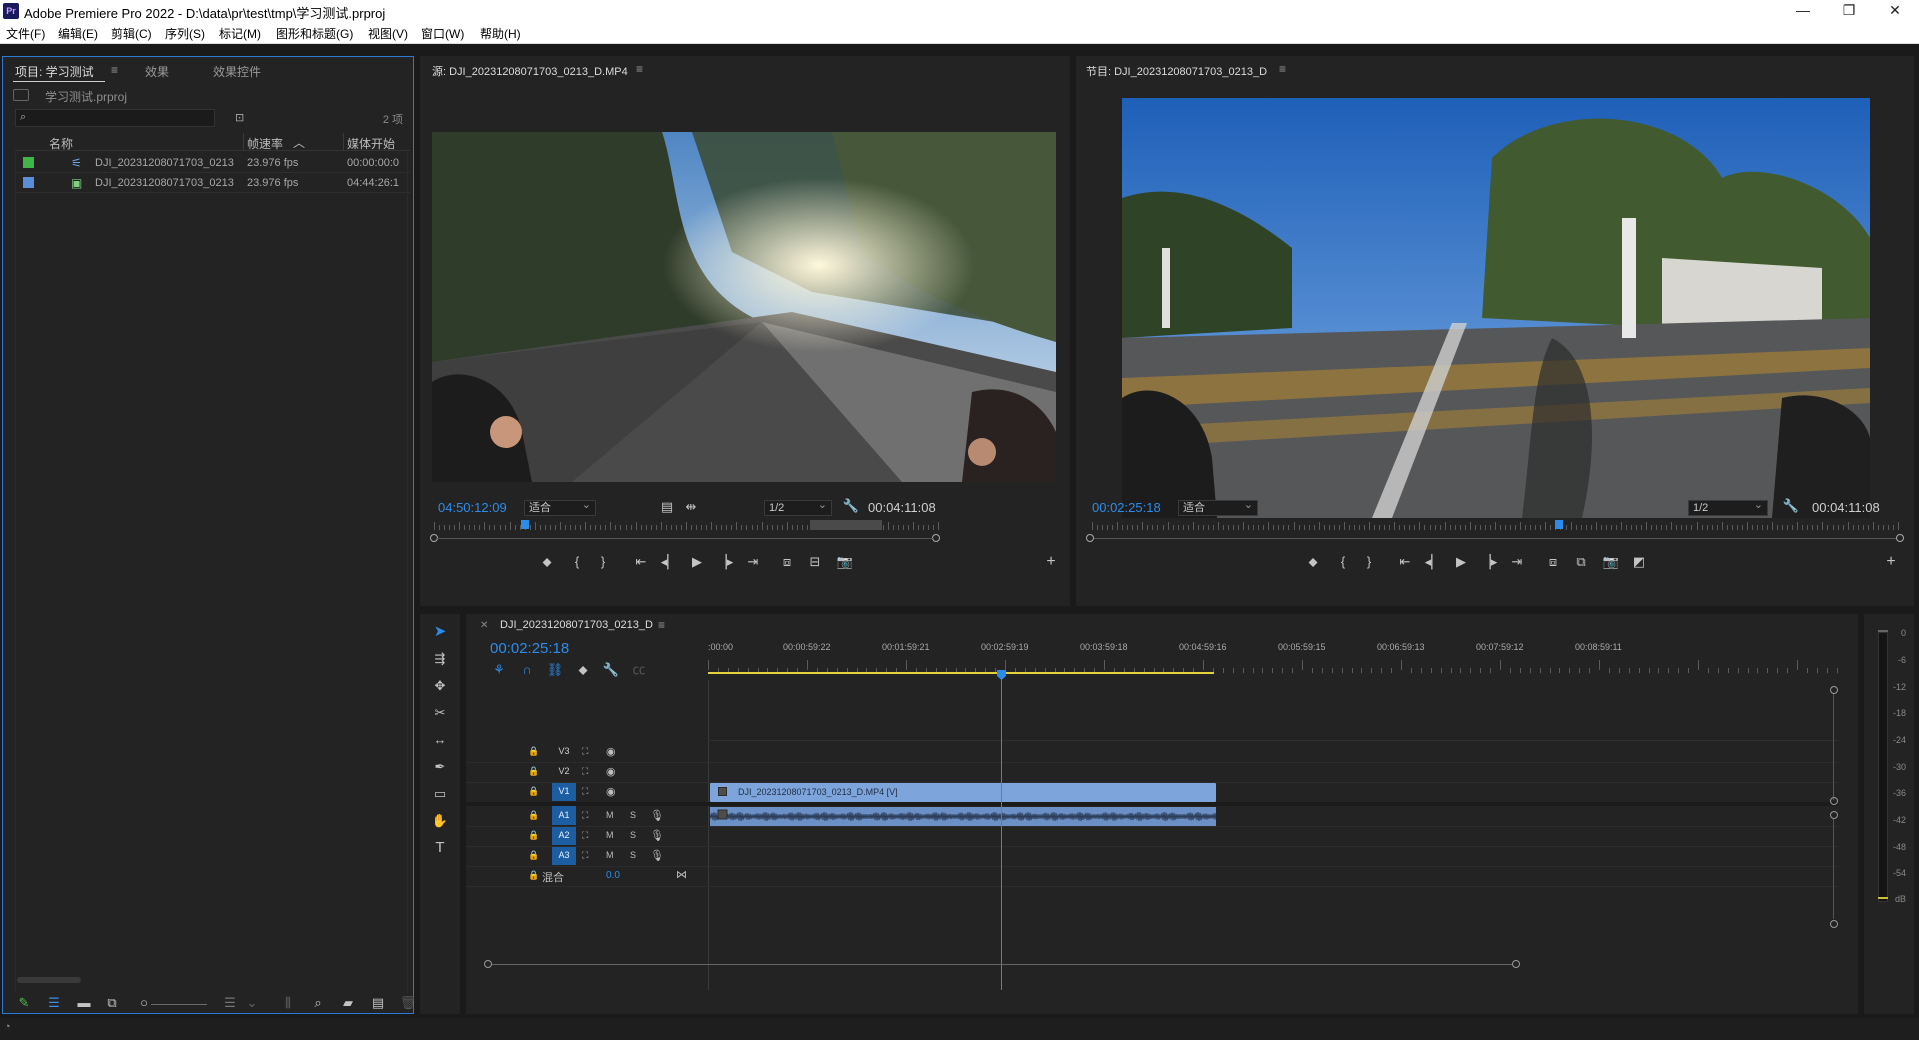 This screenshot has height=1040, width=1919. What do you see at coordinates (1176, 71) in the screenshot?
I see `program-title: 节目: DJI_20231208071703_0213_D` at bounding box center [1176, 71].